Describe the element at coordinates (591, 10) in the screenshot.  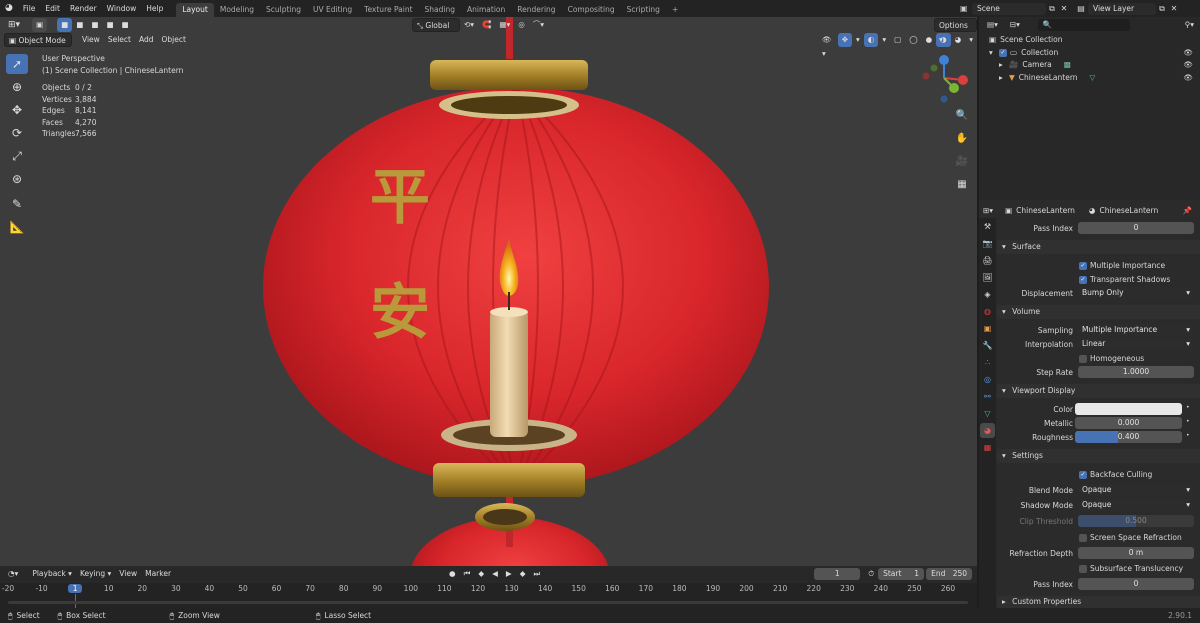
I see `tab-compositing: Compositing` at that location.